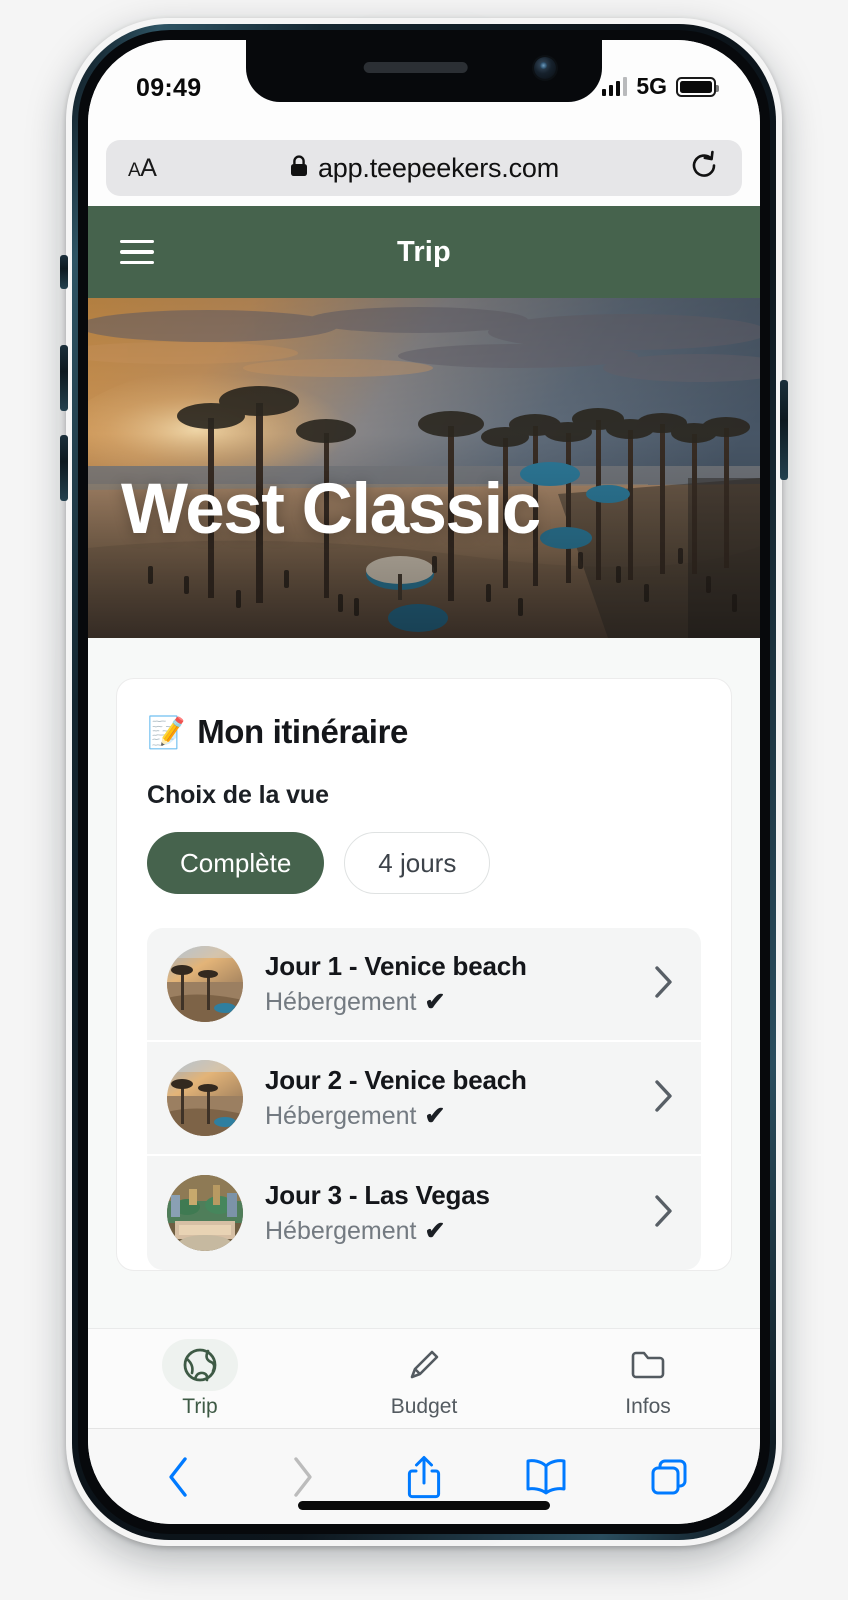 The image size is (848, 1600). I want to click on reload-icon, so click(704, 168).